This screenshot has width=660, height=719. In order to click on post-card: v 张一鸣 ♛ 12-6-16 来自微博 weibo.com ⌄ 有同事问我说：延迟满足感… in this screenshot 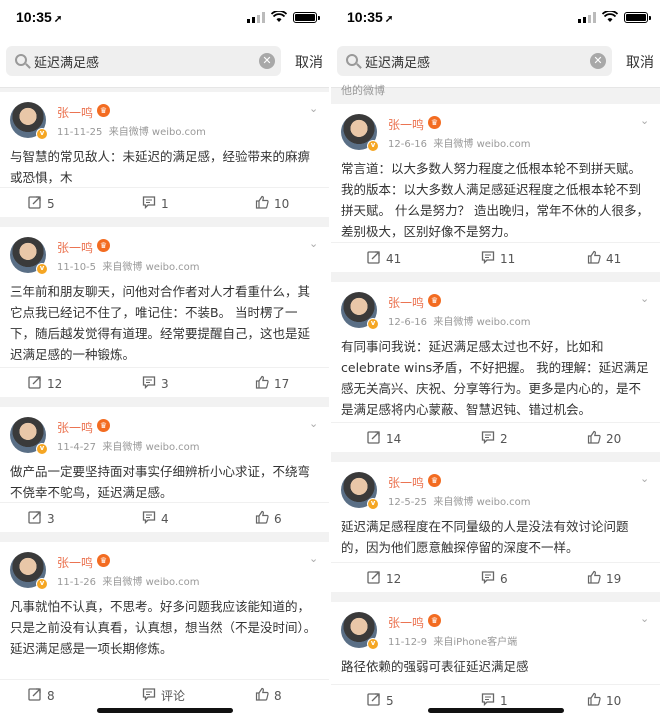, I will do `click(495, 367)`.